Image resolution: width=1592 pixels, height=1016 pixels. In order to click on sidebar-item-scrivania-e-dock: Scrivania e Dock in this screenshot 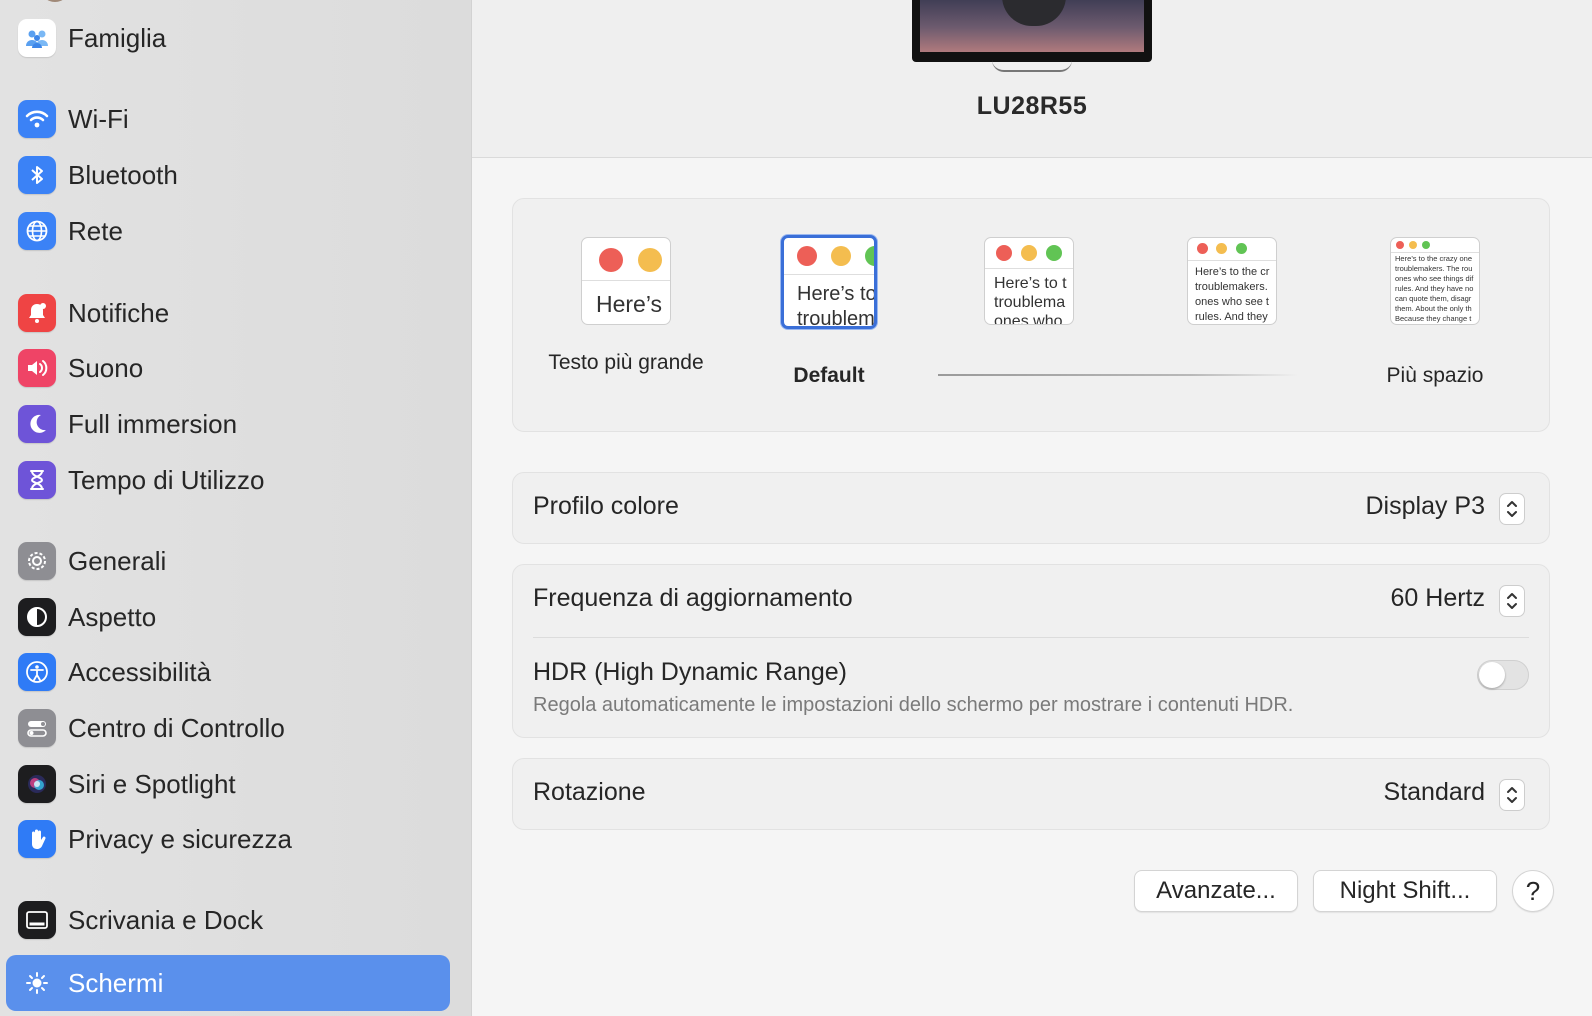, I will do `click(228, 920)`.